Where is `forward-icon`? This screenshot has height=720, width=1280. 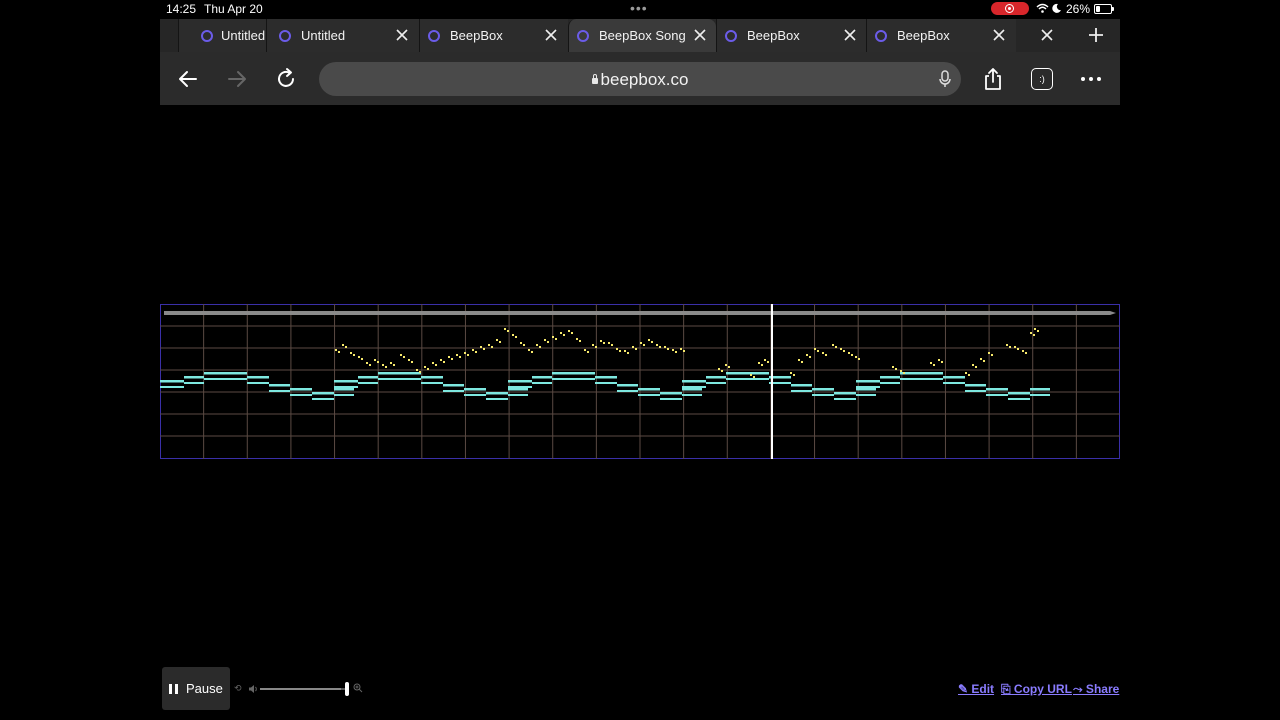
forward-icon is located at coordinates (237, 79).